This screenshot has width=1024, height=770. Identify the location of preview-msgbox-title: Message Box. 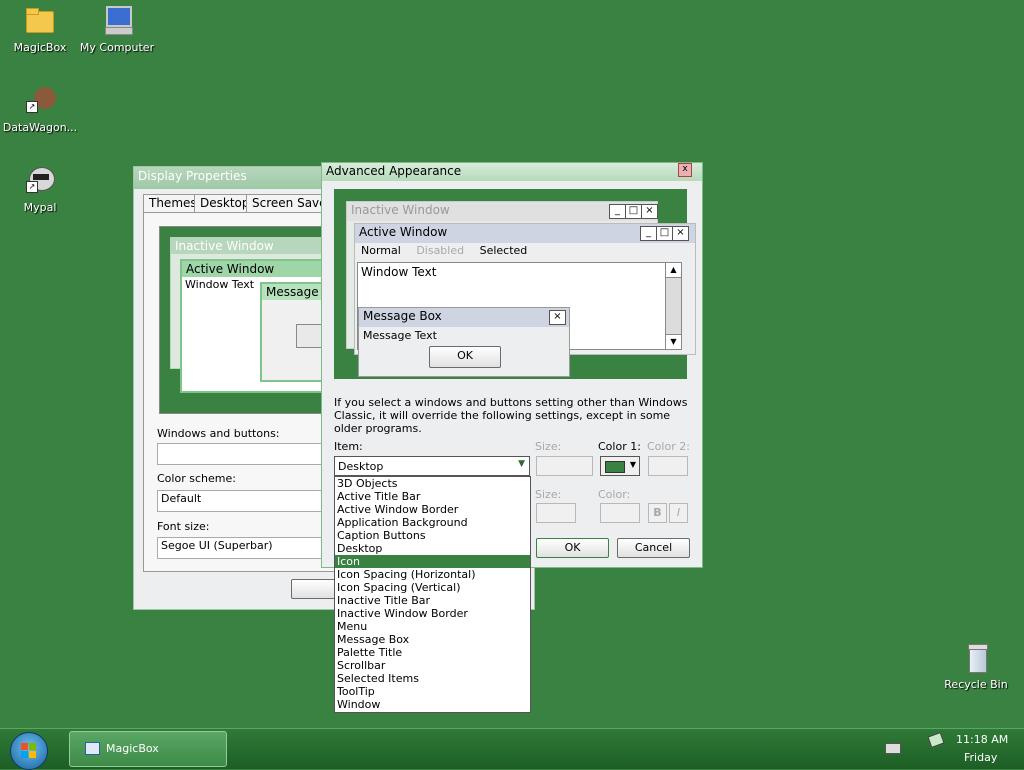
(464, 317).